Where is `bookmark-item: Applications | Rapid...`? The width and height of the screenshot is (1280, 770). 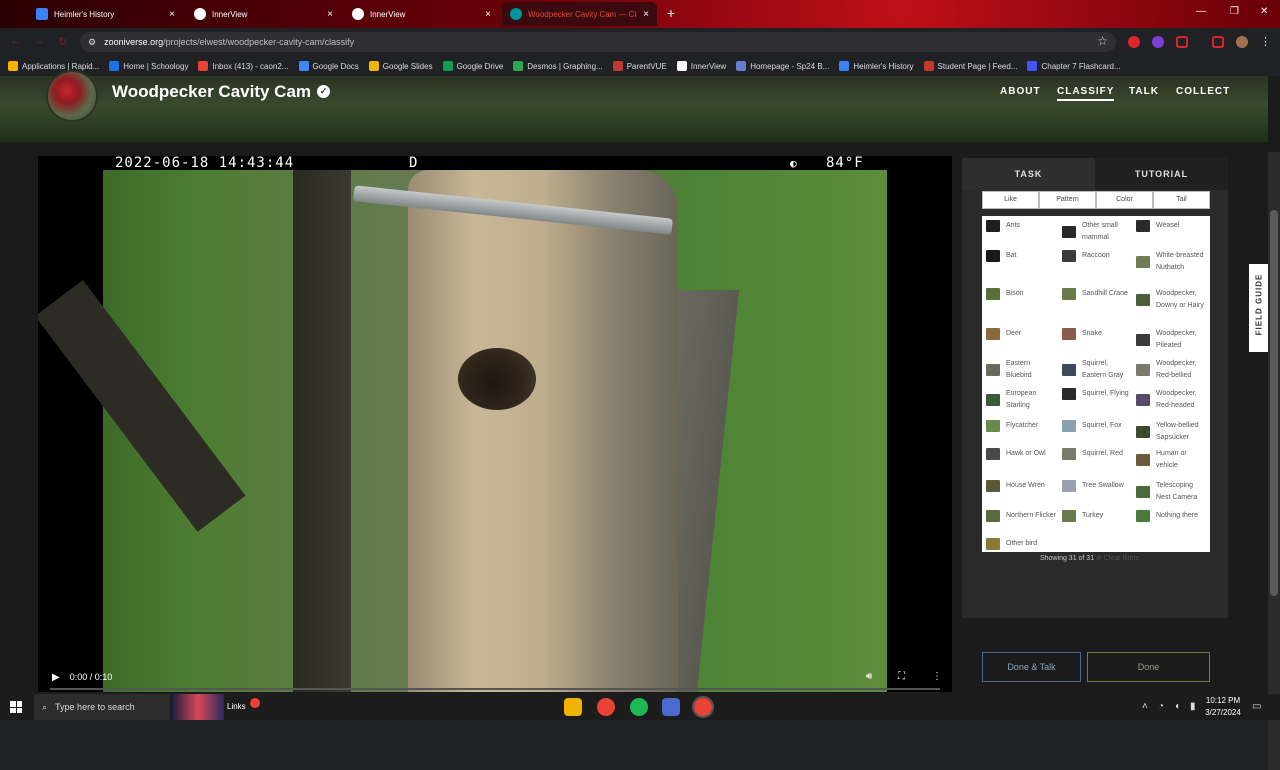 bookmark-item: Applications | Rapid... is located at coordinates (53, 66).